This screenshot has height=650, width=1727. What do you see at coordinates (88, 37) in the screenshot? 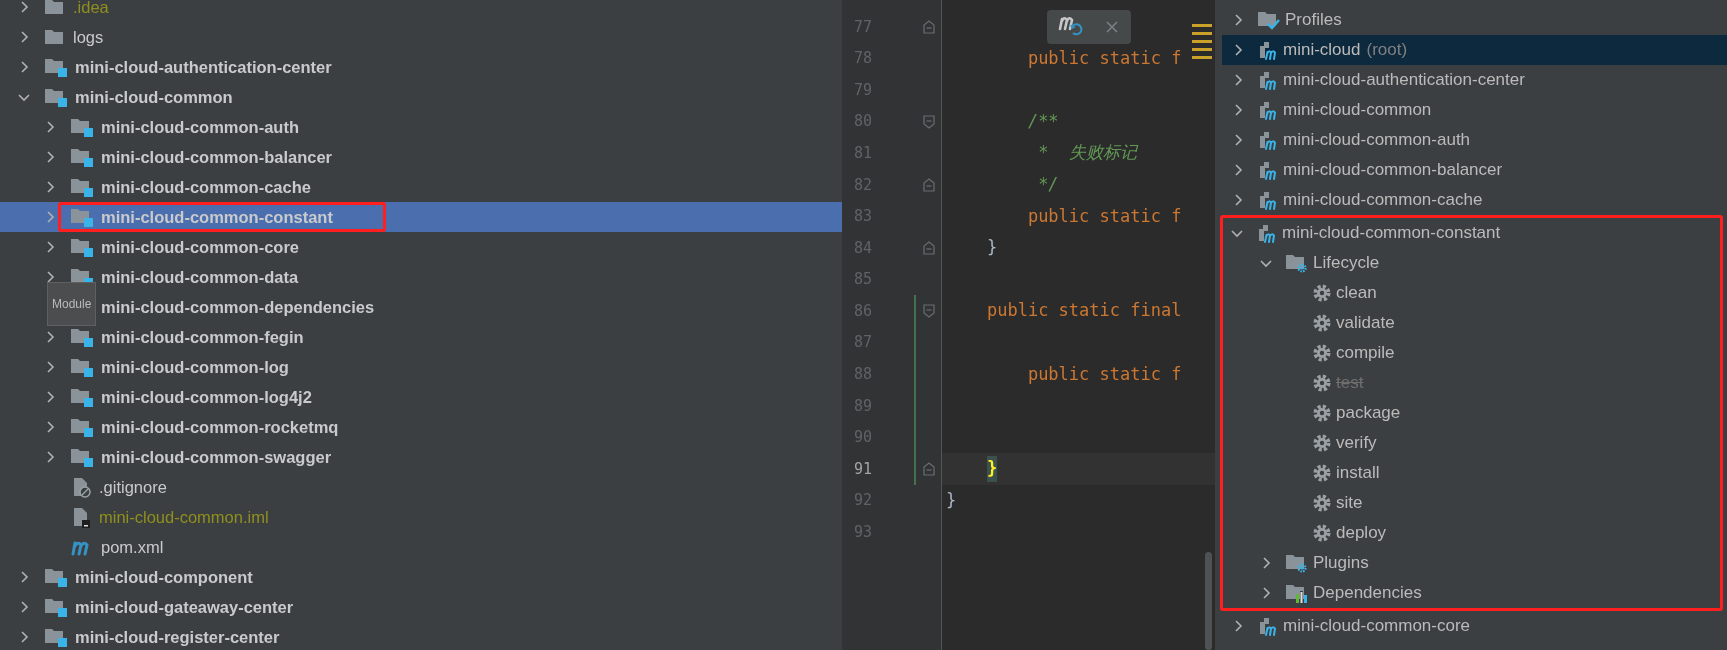
I see `tree-item-label: logs` at bounding box center [88, 37].